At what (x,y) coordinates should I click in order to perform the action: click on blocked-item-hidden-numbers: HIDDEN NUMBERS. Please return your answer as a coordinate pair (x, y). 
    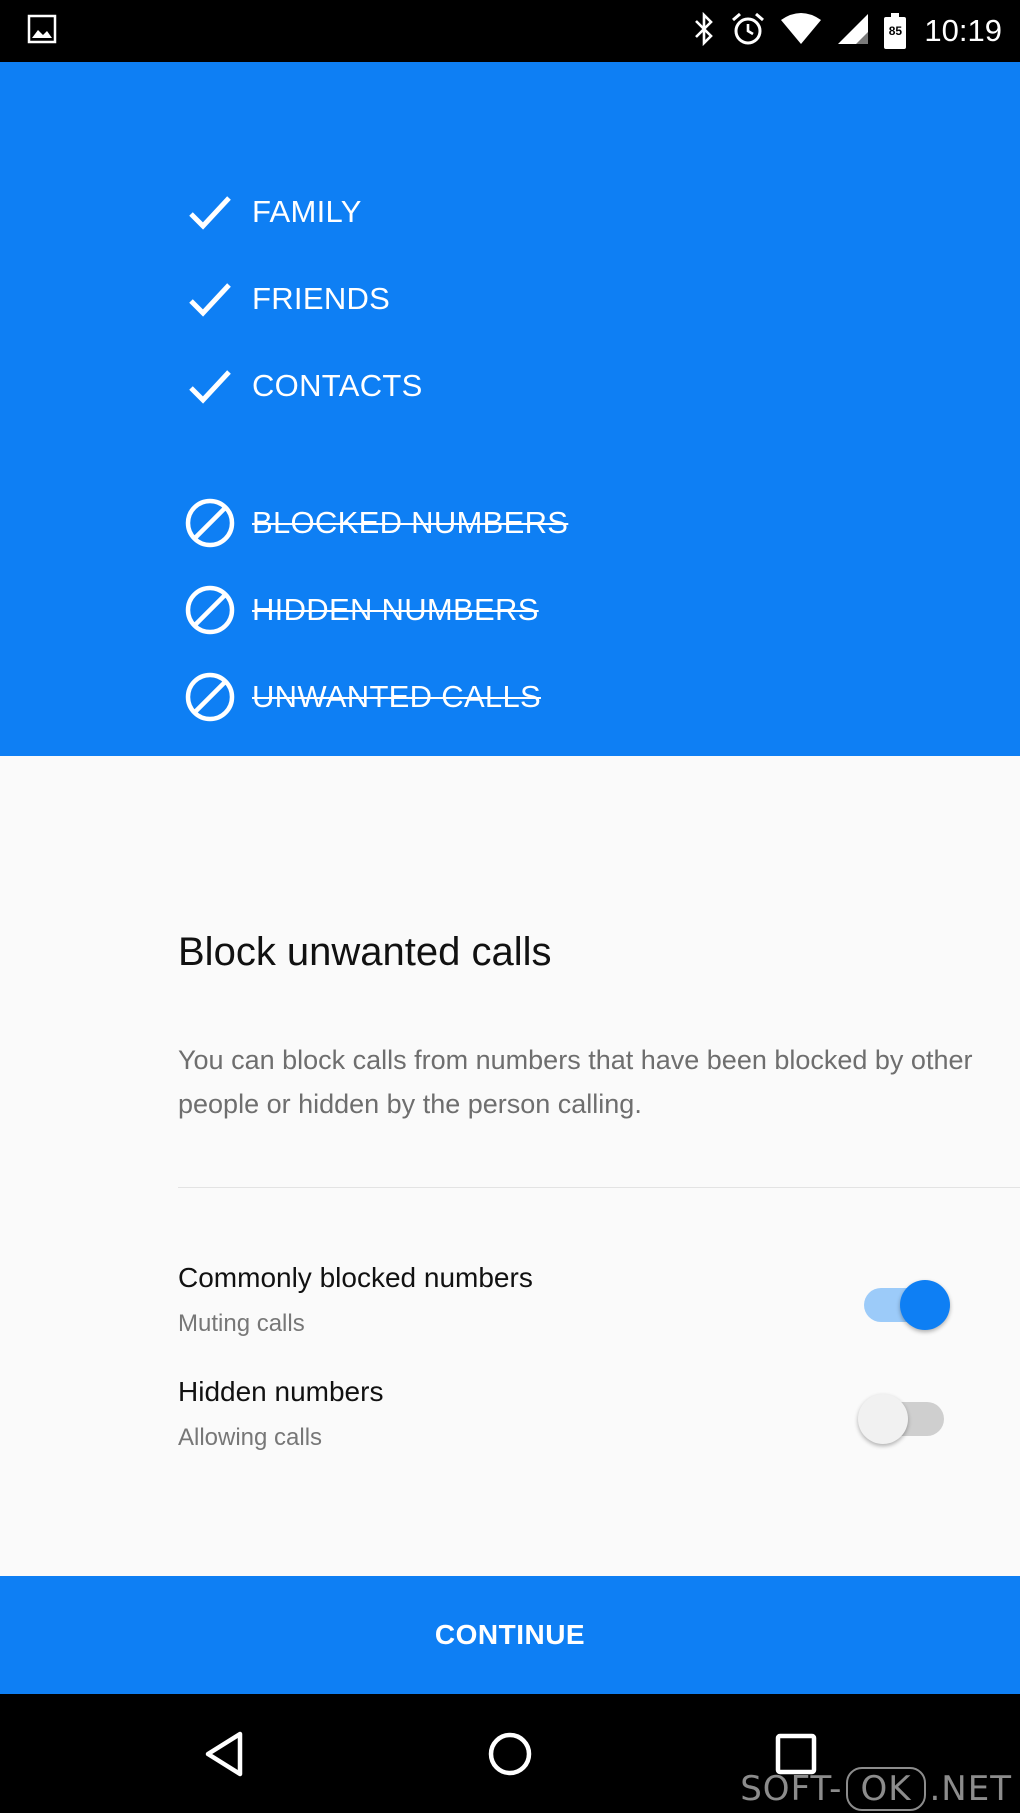
    Looking at the image, I should click on (361, 610).